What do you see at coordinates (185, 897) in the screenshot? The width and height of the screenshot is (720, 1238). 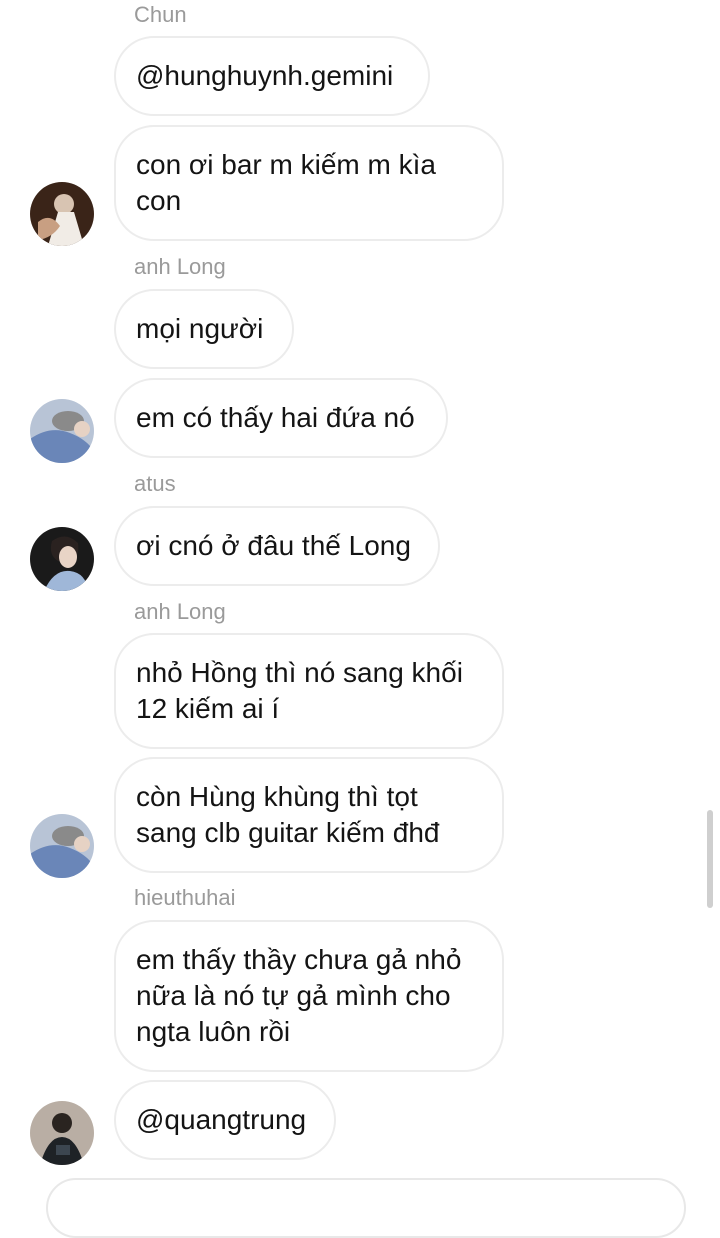 I see `sender-name: hieuthuhai` at bounding box center [185, 897].